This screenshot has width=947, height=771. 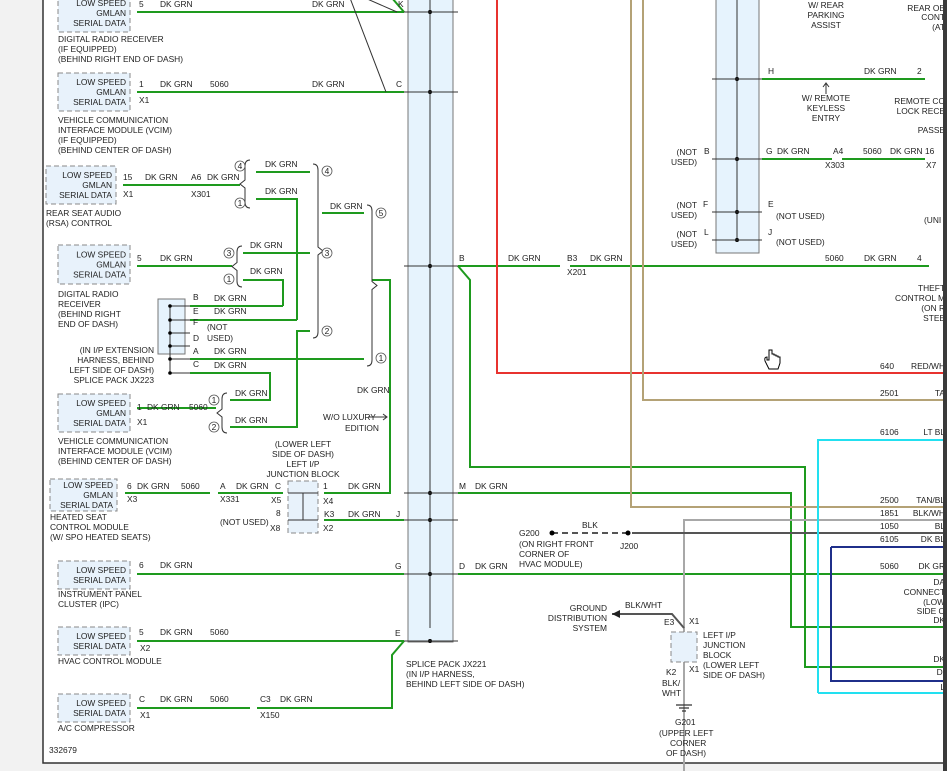 I want to click on wire-label: STEE, so click(x=934, y=318).